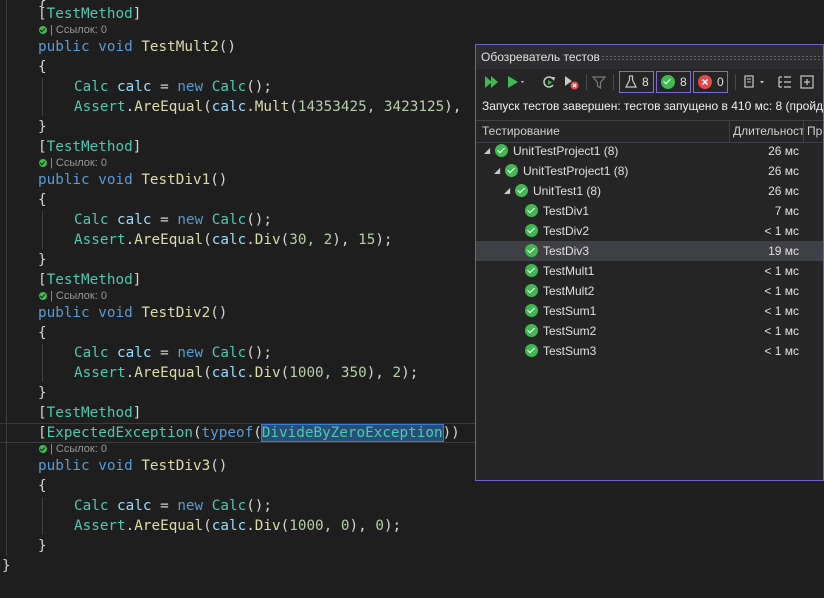 This screenshot has height=598, width=824. Describe the element at coordinates (649, 191) in the screenshot. I see `test-group-row: ◢ UnitTest1 (8) 26 мс` at that location.